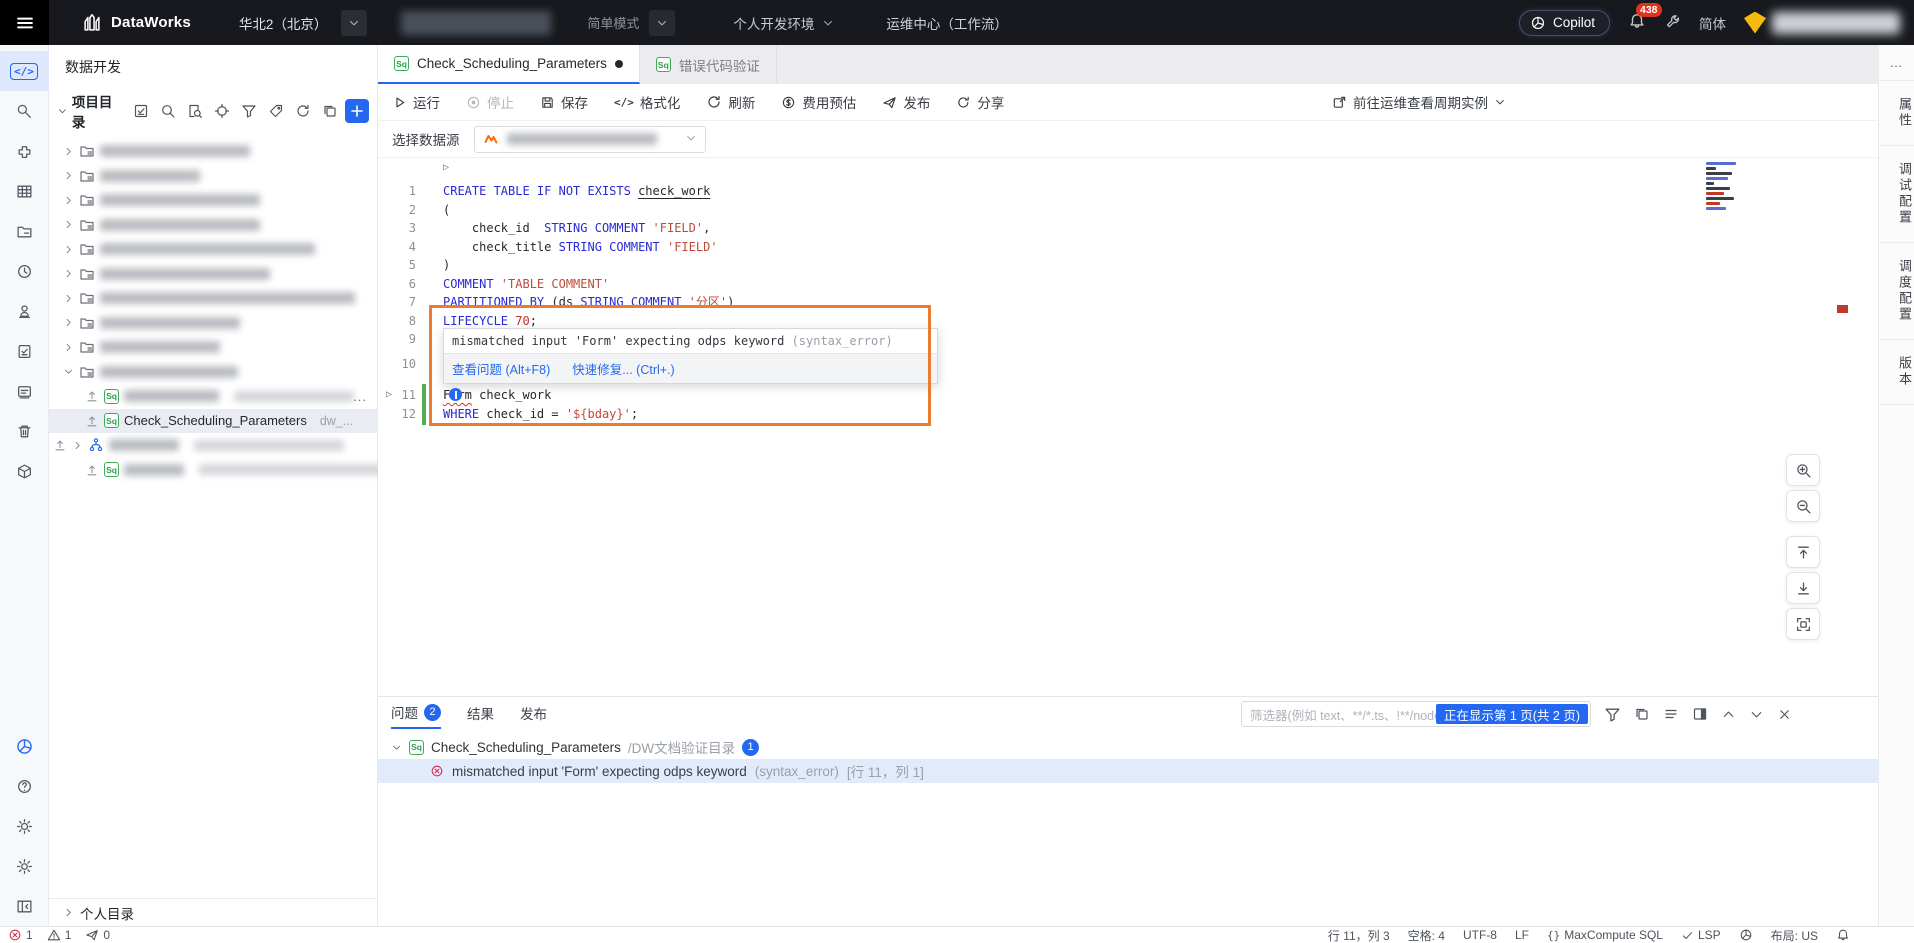  What do you see at coordinates (216, 470) in the screenshot?
I see `tree-item-row: Sq` at bounding box center [216, 470].